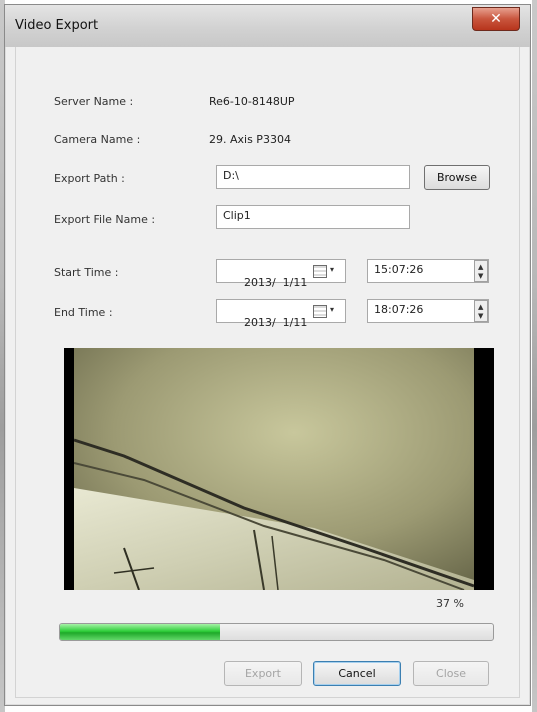 Image resolution: width=537 pixels, height=712 pixels. I want to click on close-button: Close, so click(451, 673).